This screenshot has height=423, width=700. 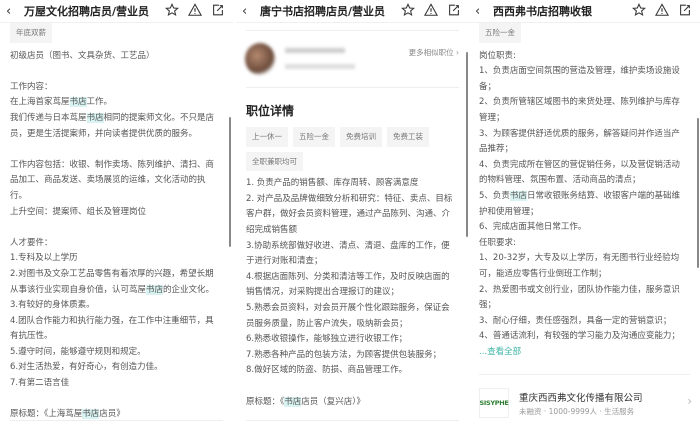 What do you see at coordinates (408, 137) in the screenshot?
I see `tag: 免费工装` at bounding box center [408, 137].